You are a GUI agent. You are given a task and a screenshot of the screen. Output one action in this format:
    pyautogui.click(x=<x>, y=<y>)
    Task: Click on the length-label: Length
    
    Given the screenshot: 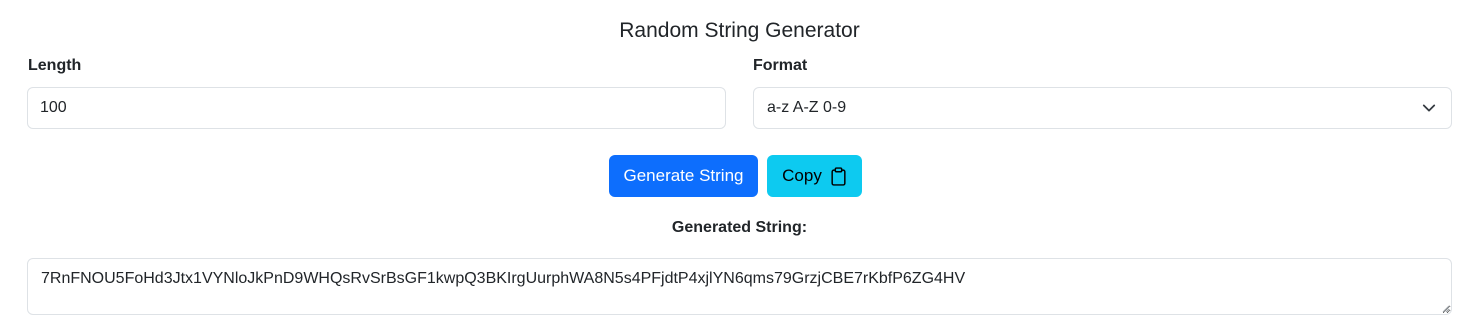 What is the action you would take?
    pyautogui.click(x=55, y=65)
    